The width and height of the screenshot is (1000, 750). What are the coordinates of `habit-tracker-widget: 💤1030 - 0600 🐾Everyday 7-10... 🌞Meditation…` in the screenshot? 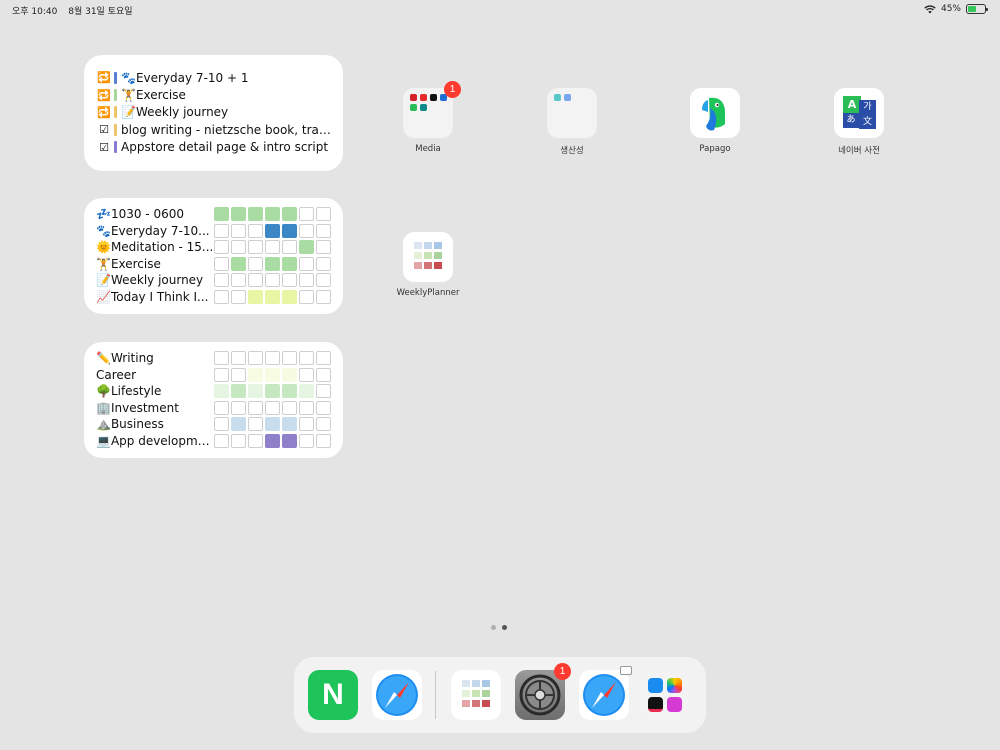 It's located at (213, 256).